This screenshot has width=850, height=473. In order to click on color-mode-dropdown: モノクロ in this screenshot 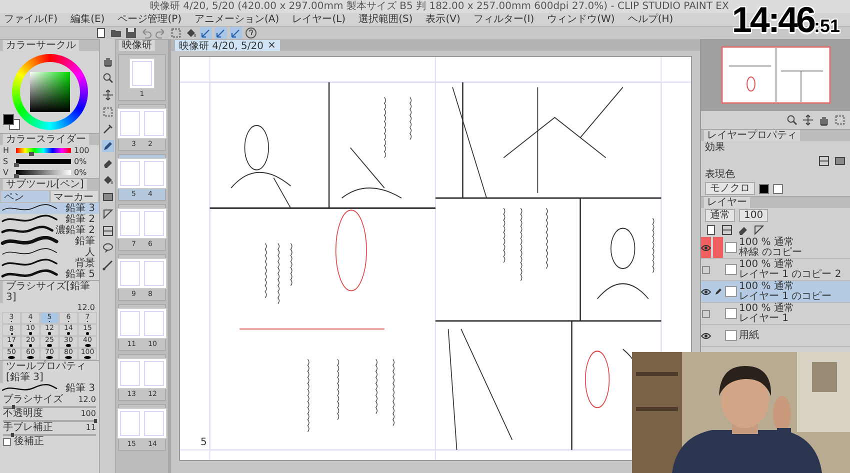, I will do `click(730, 188)`.